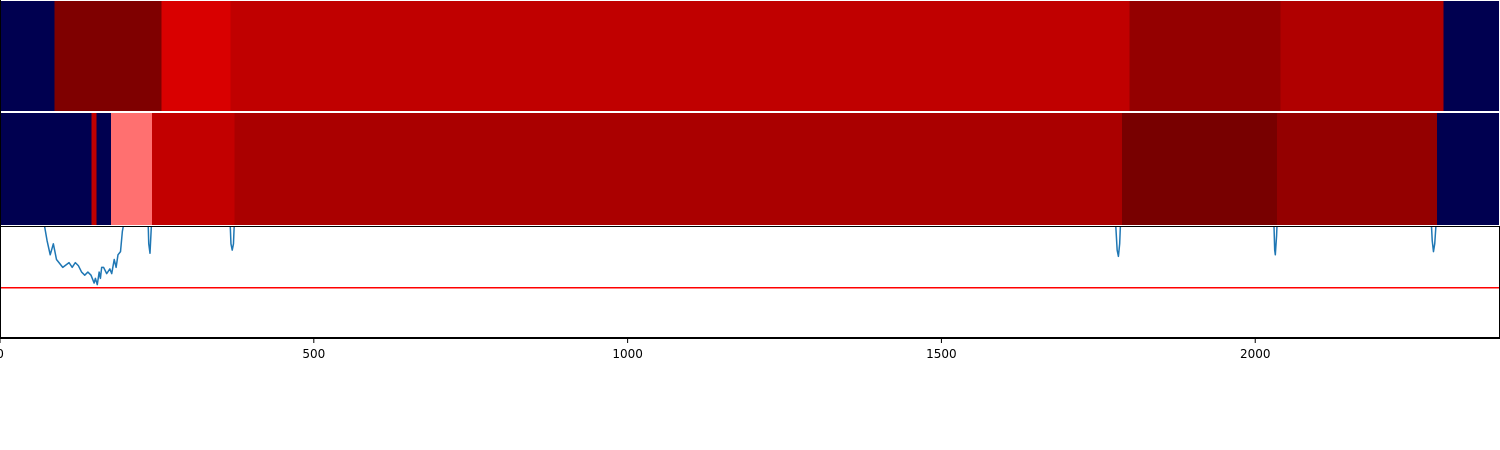  What do you see at coordinates (2, 354) in the screenshot?
I see `x-tick-label-0: 0` at bounding box center [2, 354].